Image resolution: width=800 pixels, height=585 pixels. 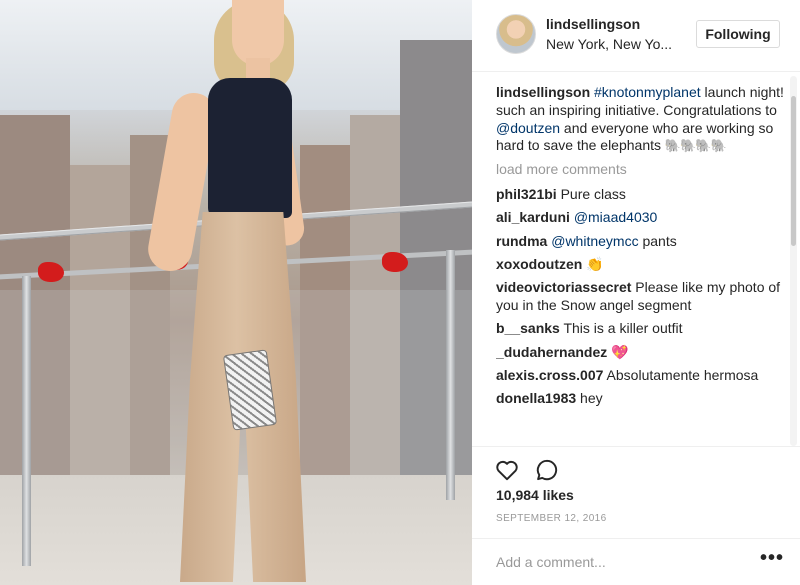 I want to click on comment-item: ali_karduni @miaad4030, so click(x=642, y=218).